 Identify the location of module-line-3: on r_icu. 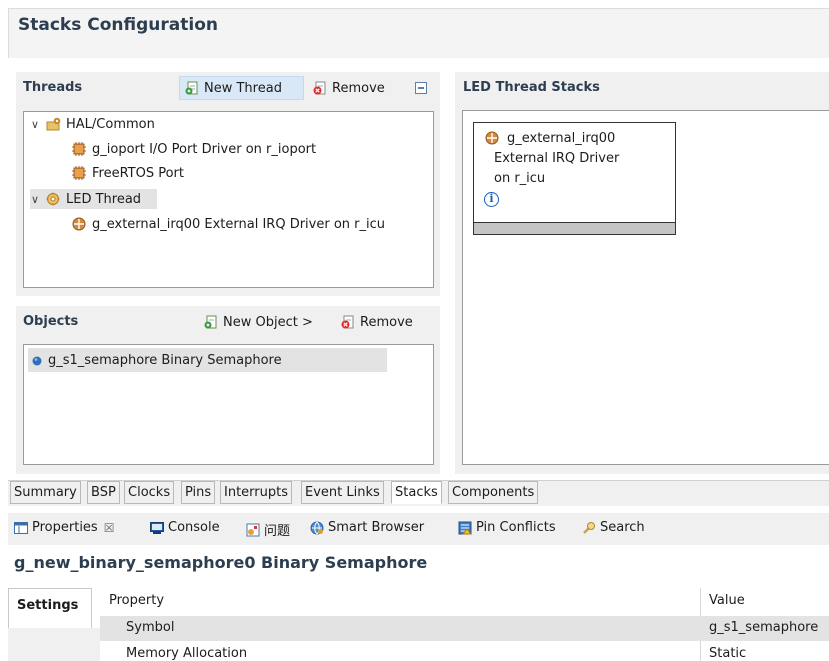
(520, 178).